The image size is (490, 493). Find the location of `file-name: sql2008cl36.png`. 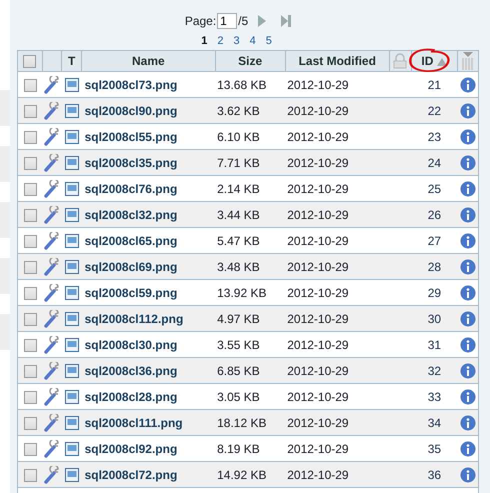

file-name: sql2008cl36.png is located at coordinates (149, 371).